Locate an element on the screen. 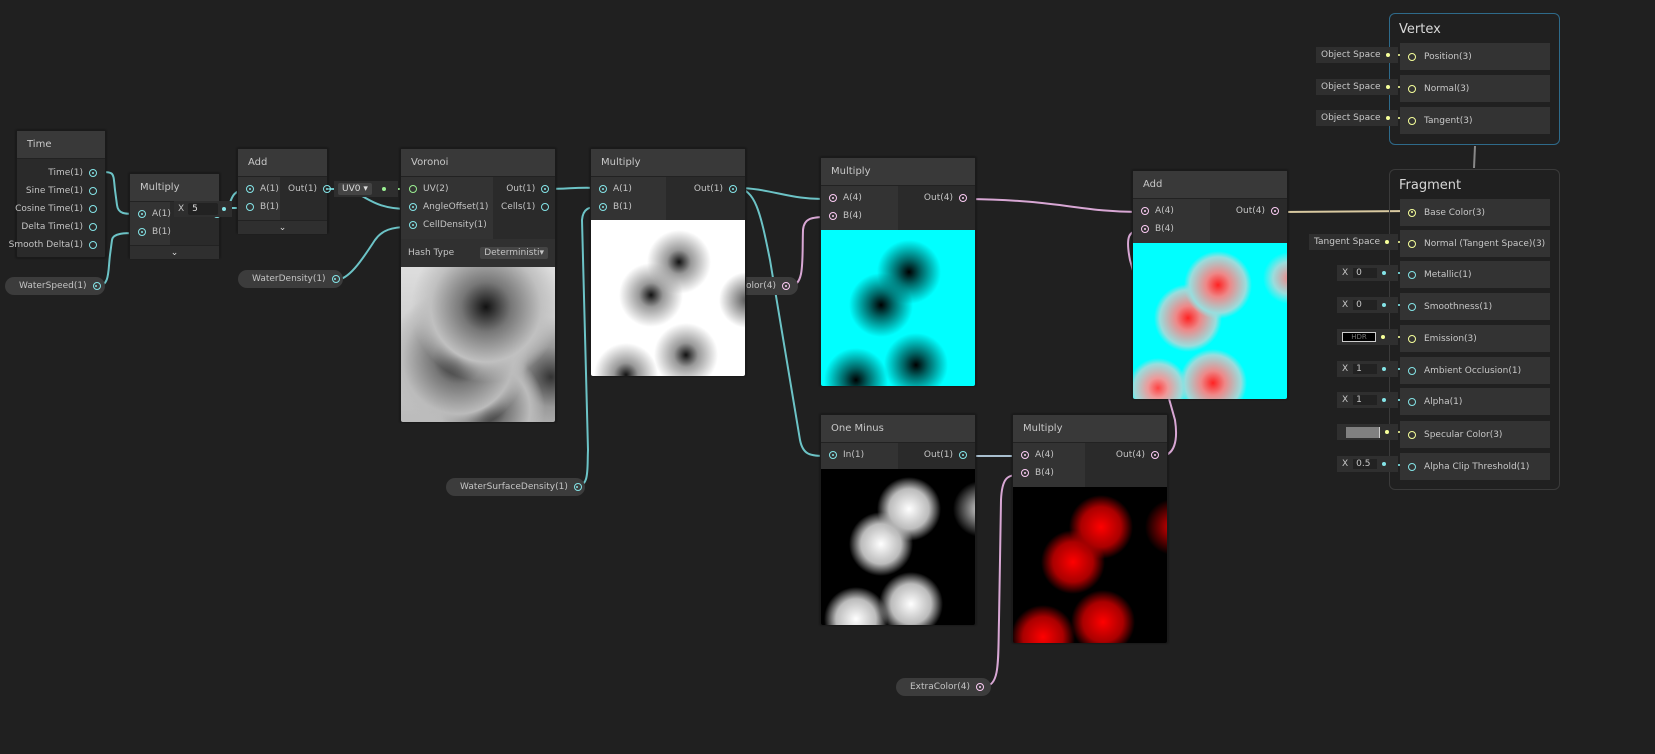 The height and width of the screenshot is (754, 1655). normal-slot: Normal (Tangent Space)(3) is located at coordinates (1475, 243).